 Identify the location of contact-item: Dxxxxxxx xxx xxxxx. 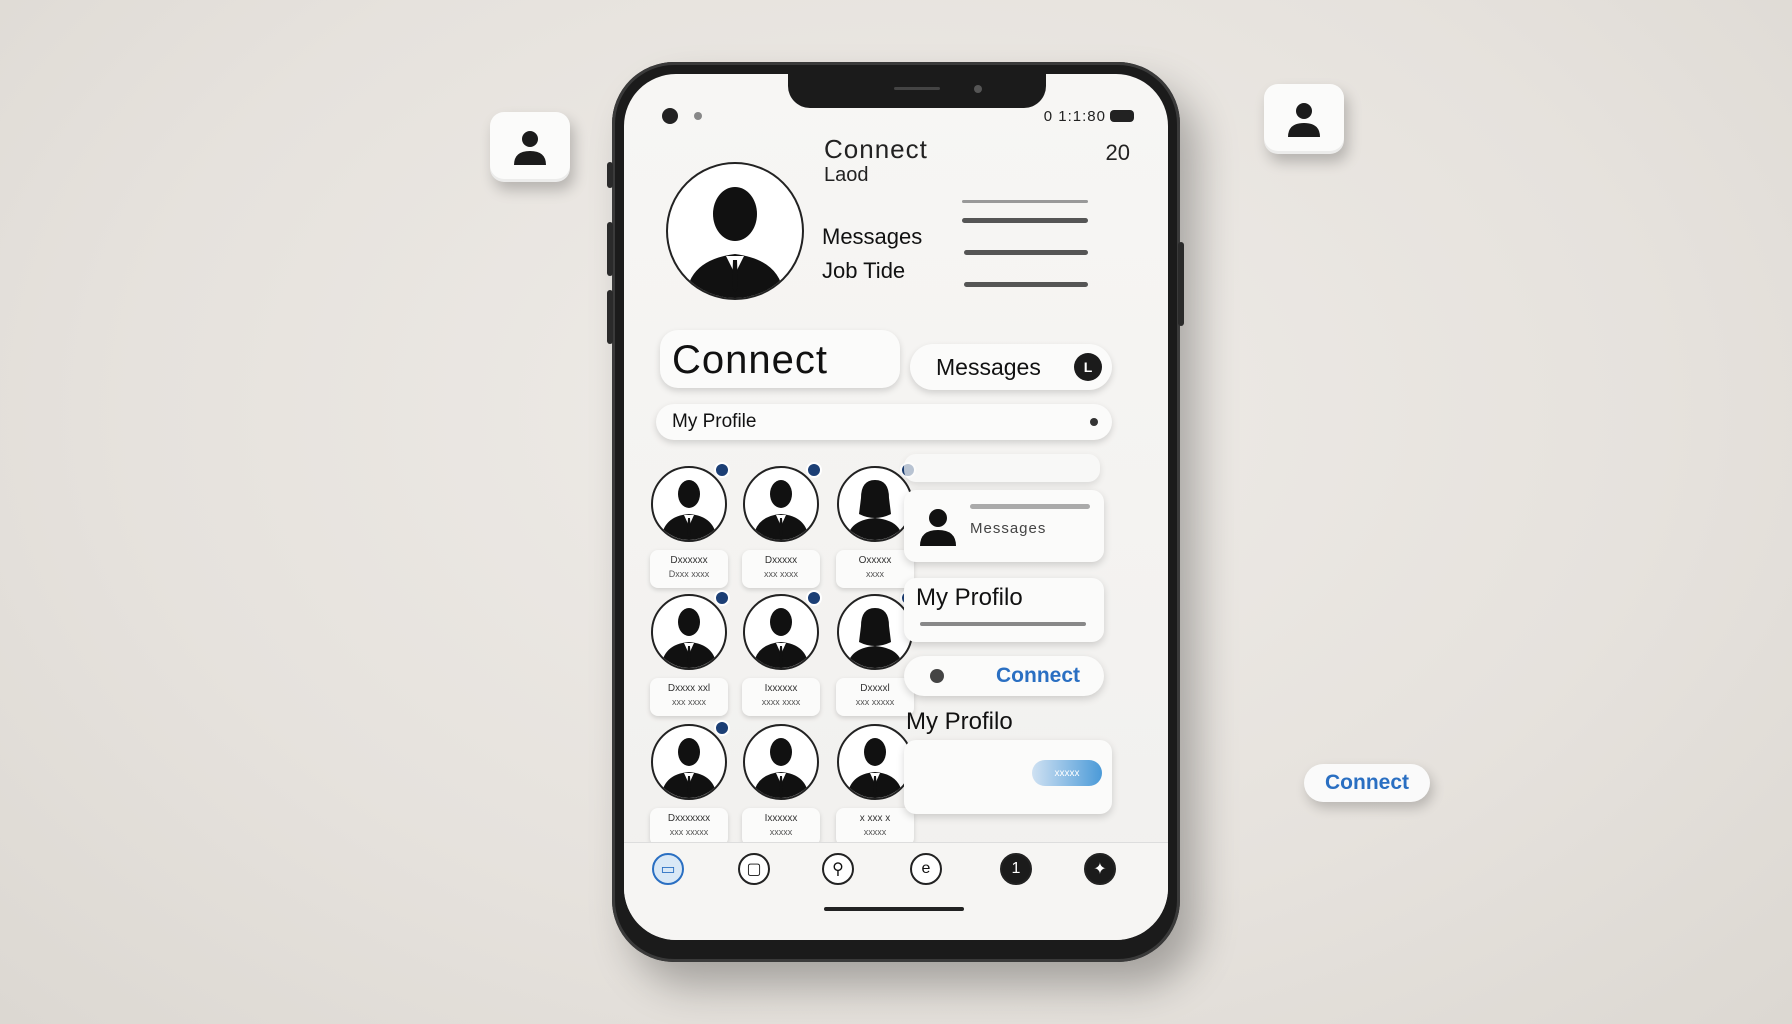
(689, 783).